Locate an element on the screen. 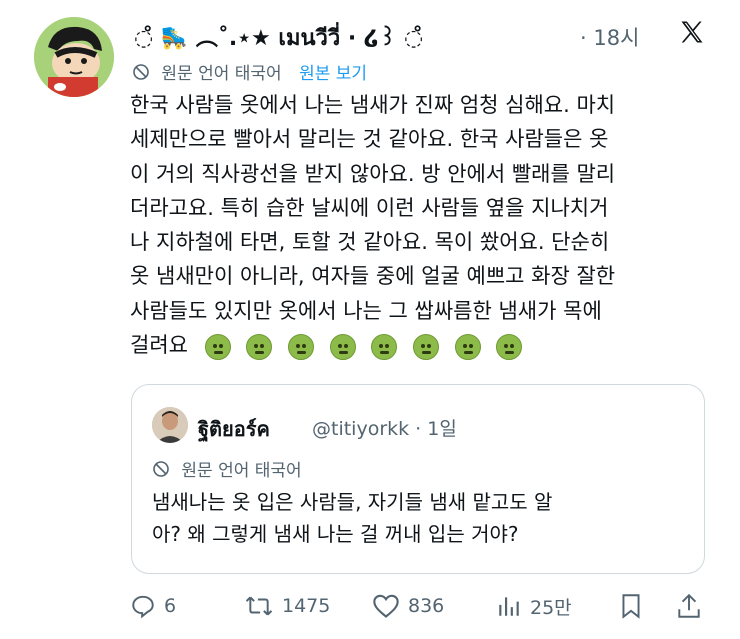 The width and height of the screenshot is (740, 639). view-count: 25만 is located at coordinates (551, 607).